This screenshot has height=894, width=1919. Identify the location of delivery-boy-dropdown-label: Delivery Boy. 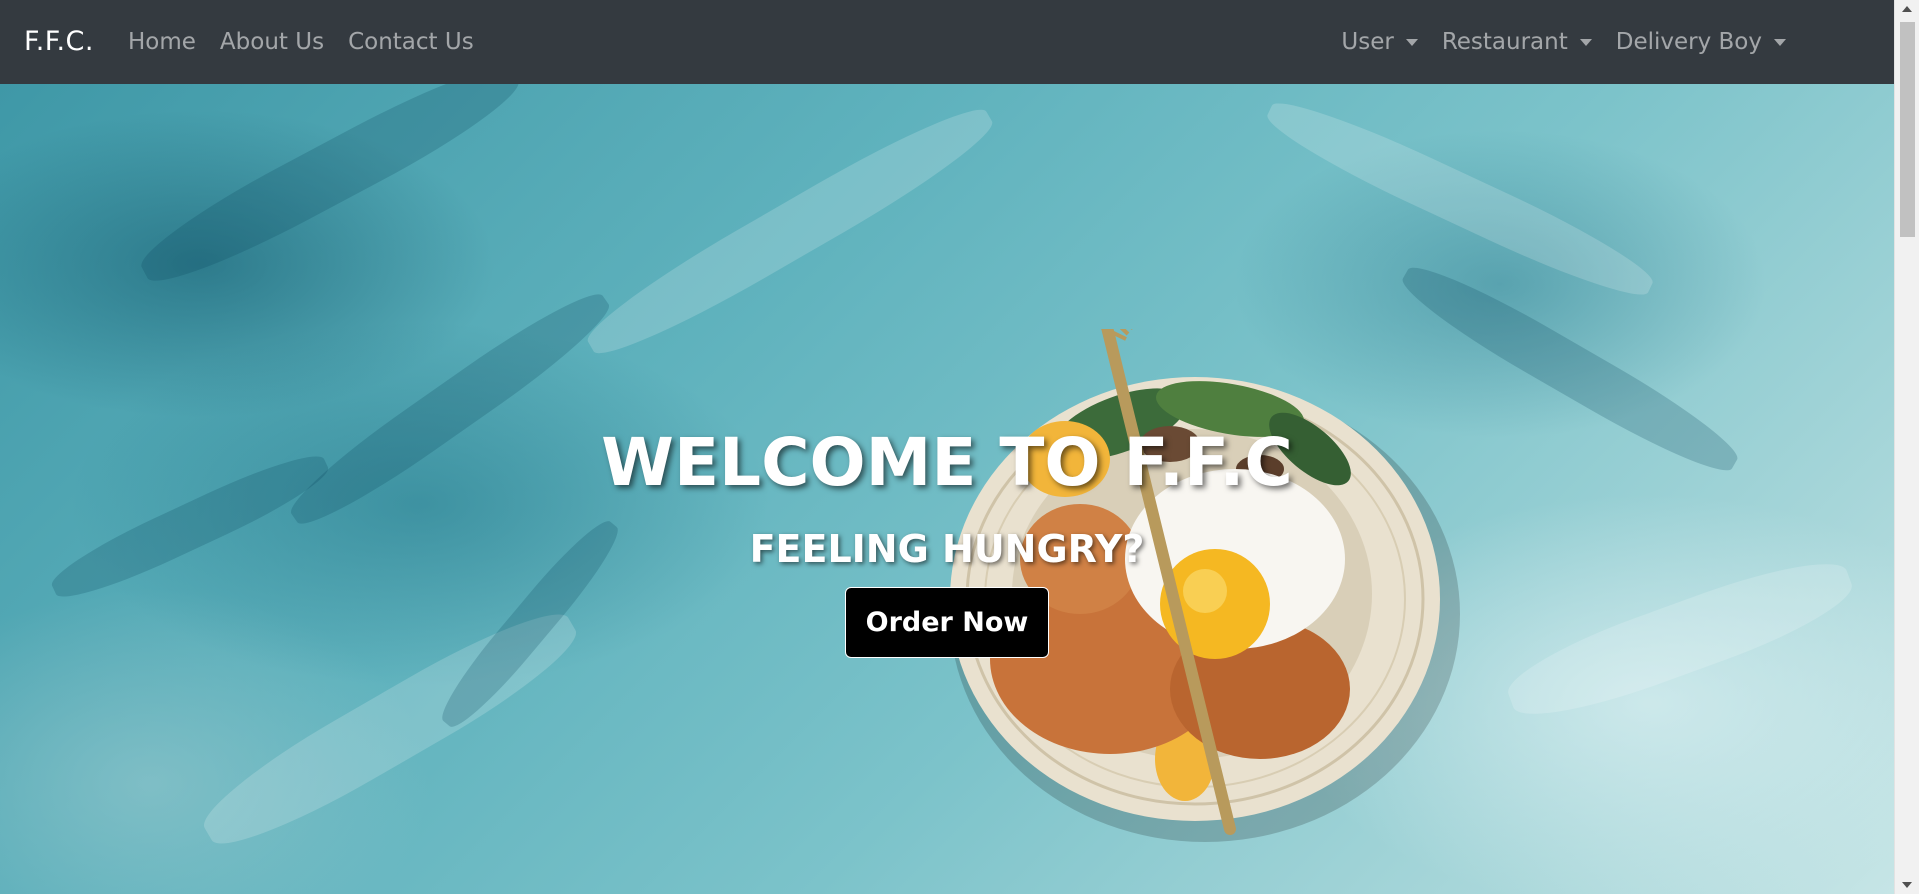
(1688, 42).